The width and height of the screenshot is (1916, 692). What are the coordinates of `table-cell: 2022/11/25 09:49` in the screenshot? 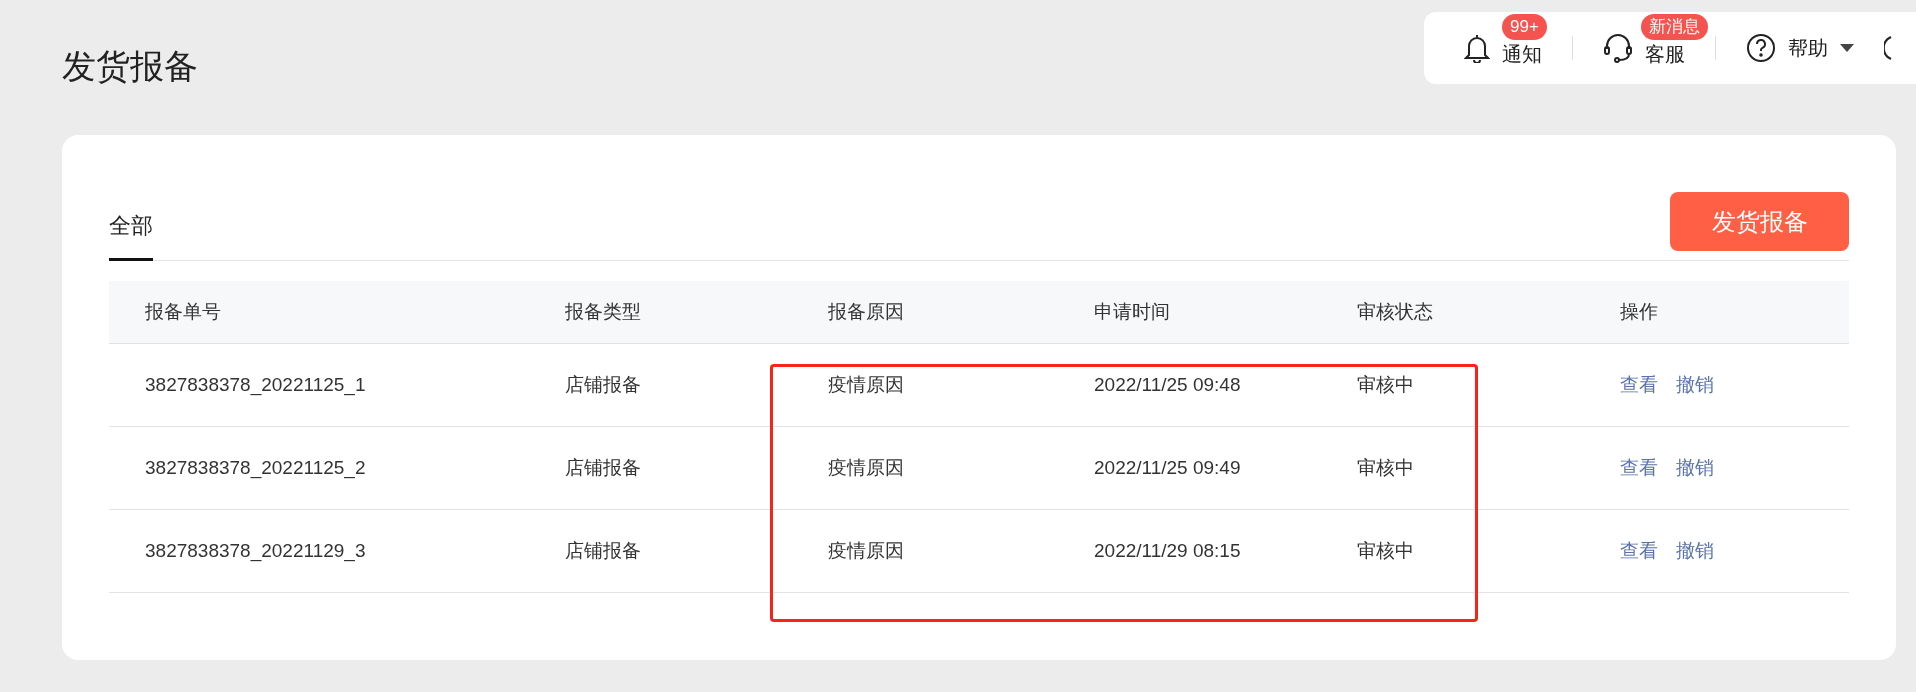 It's located at (1167, 467).